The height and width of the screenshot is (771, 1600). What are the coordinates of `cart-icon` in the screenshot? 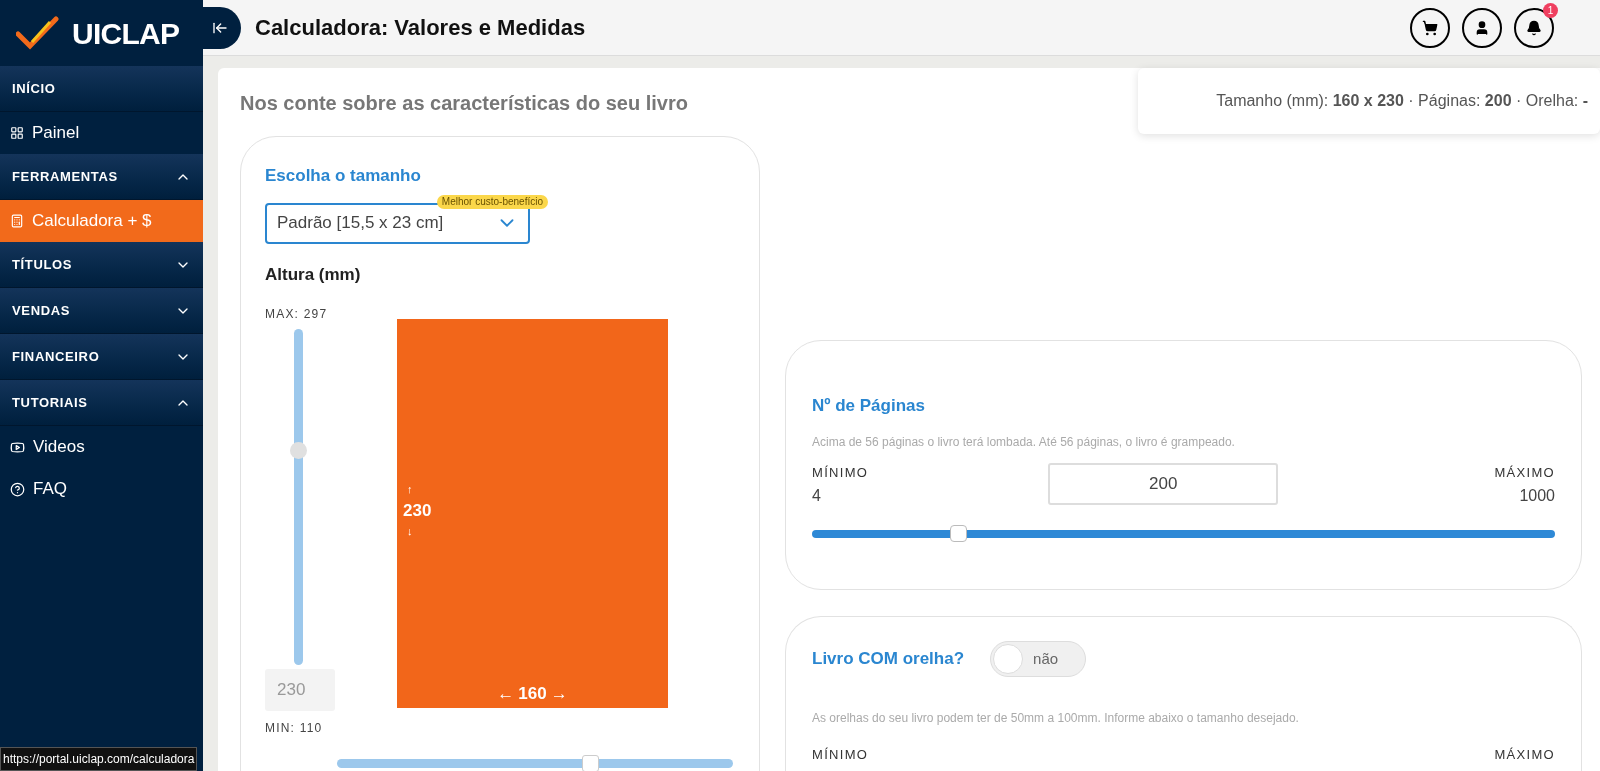 It's located at (1430, 27).